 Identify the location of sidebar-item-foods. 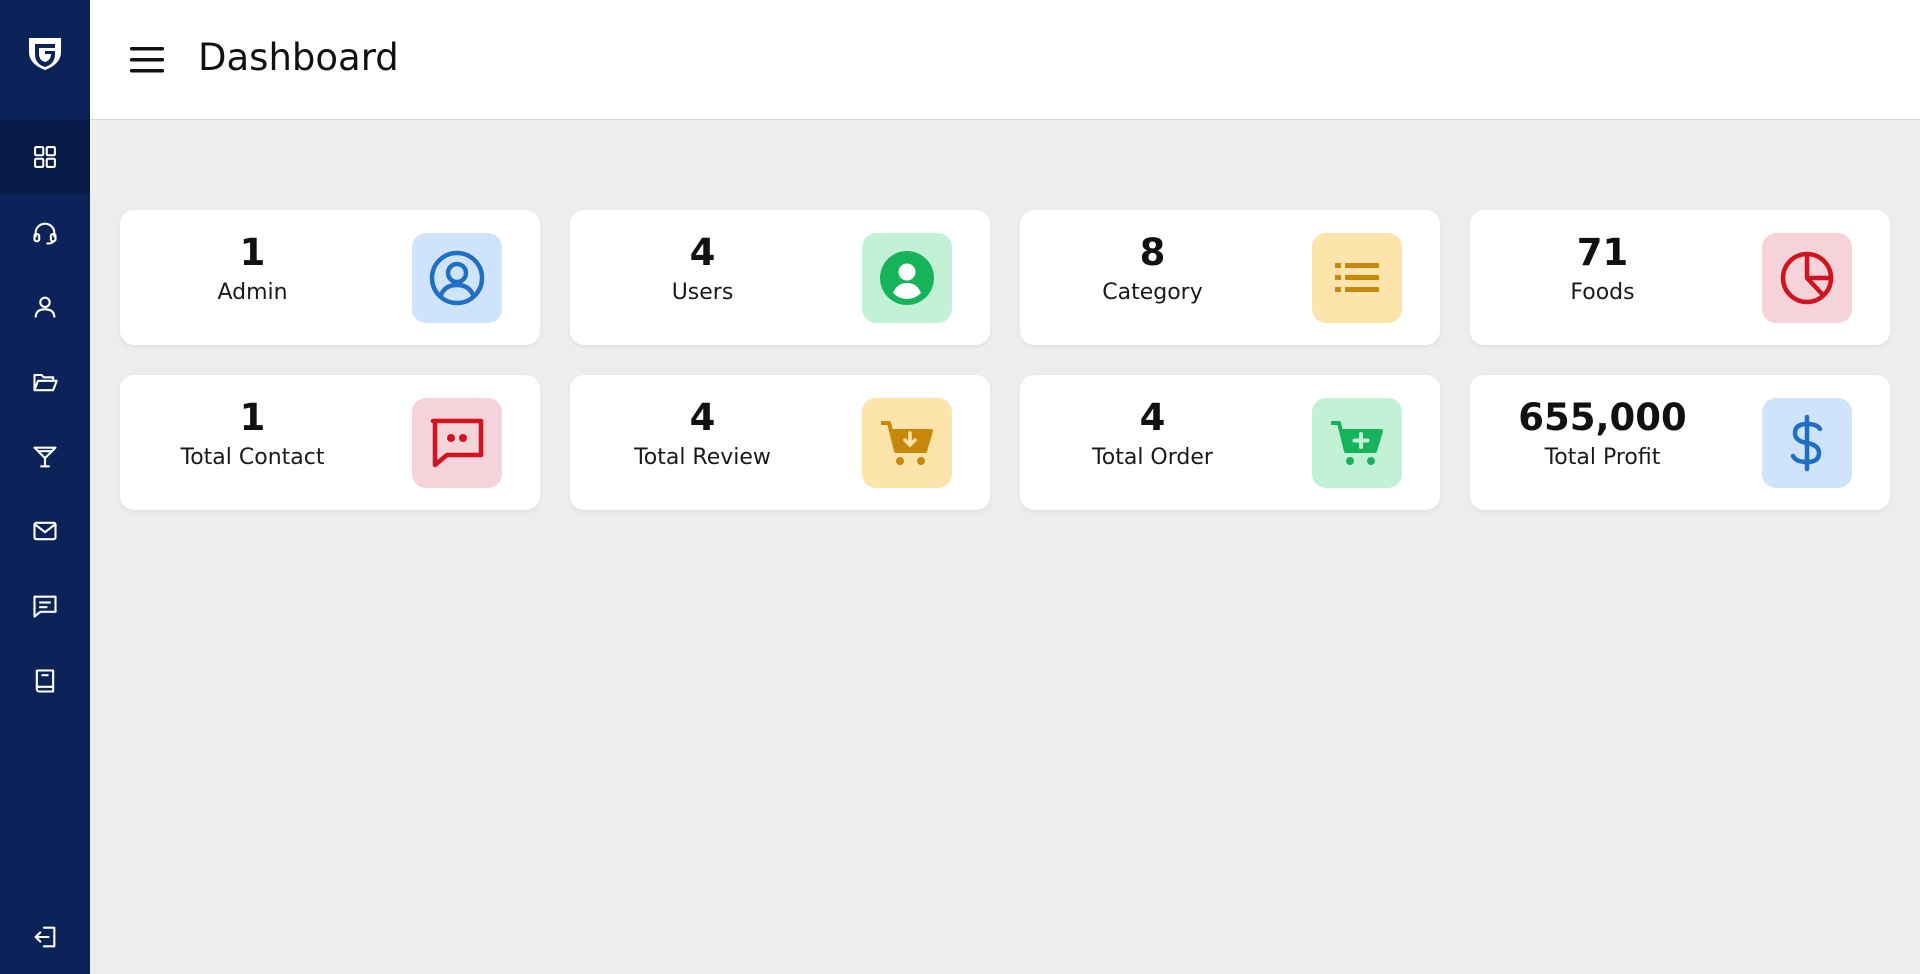
(45, 457).